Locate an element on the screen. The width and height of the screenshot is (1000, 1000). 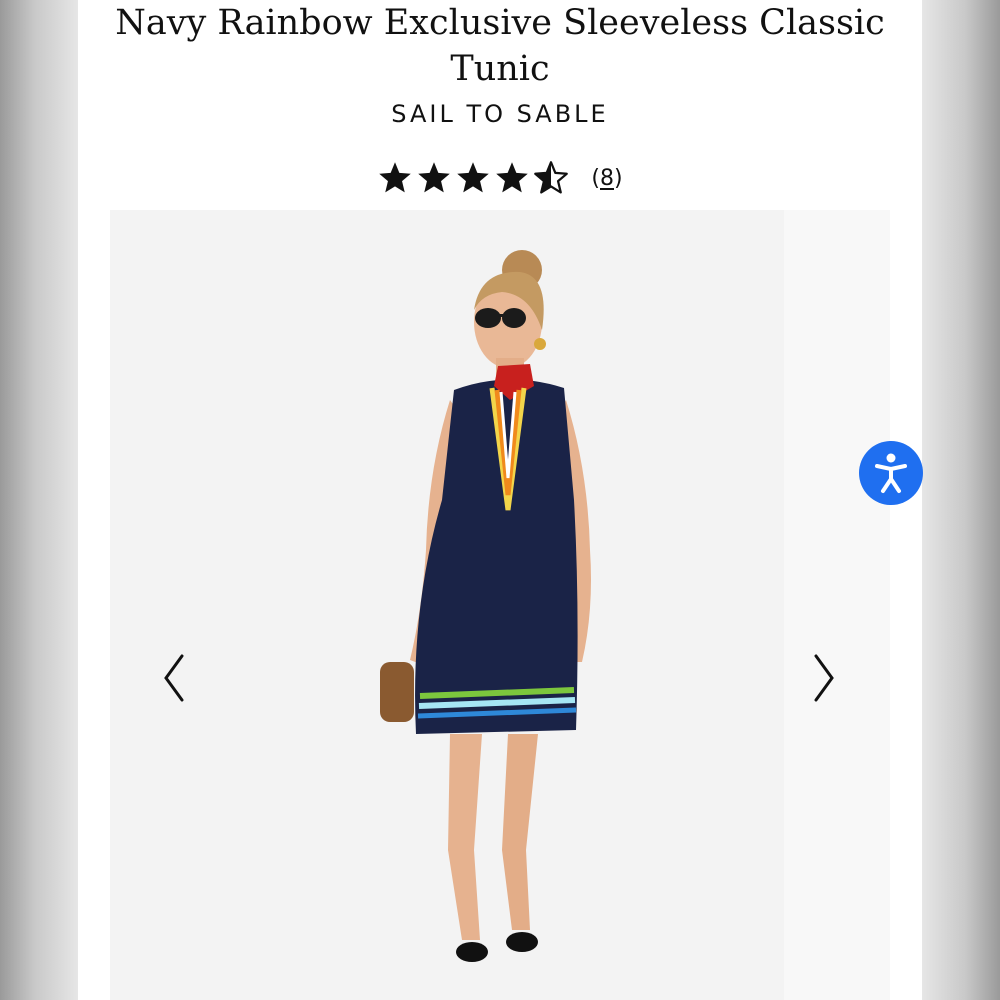
star-rating is located at coordinates (473, 178).